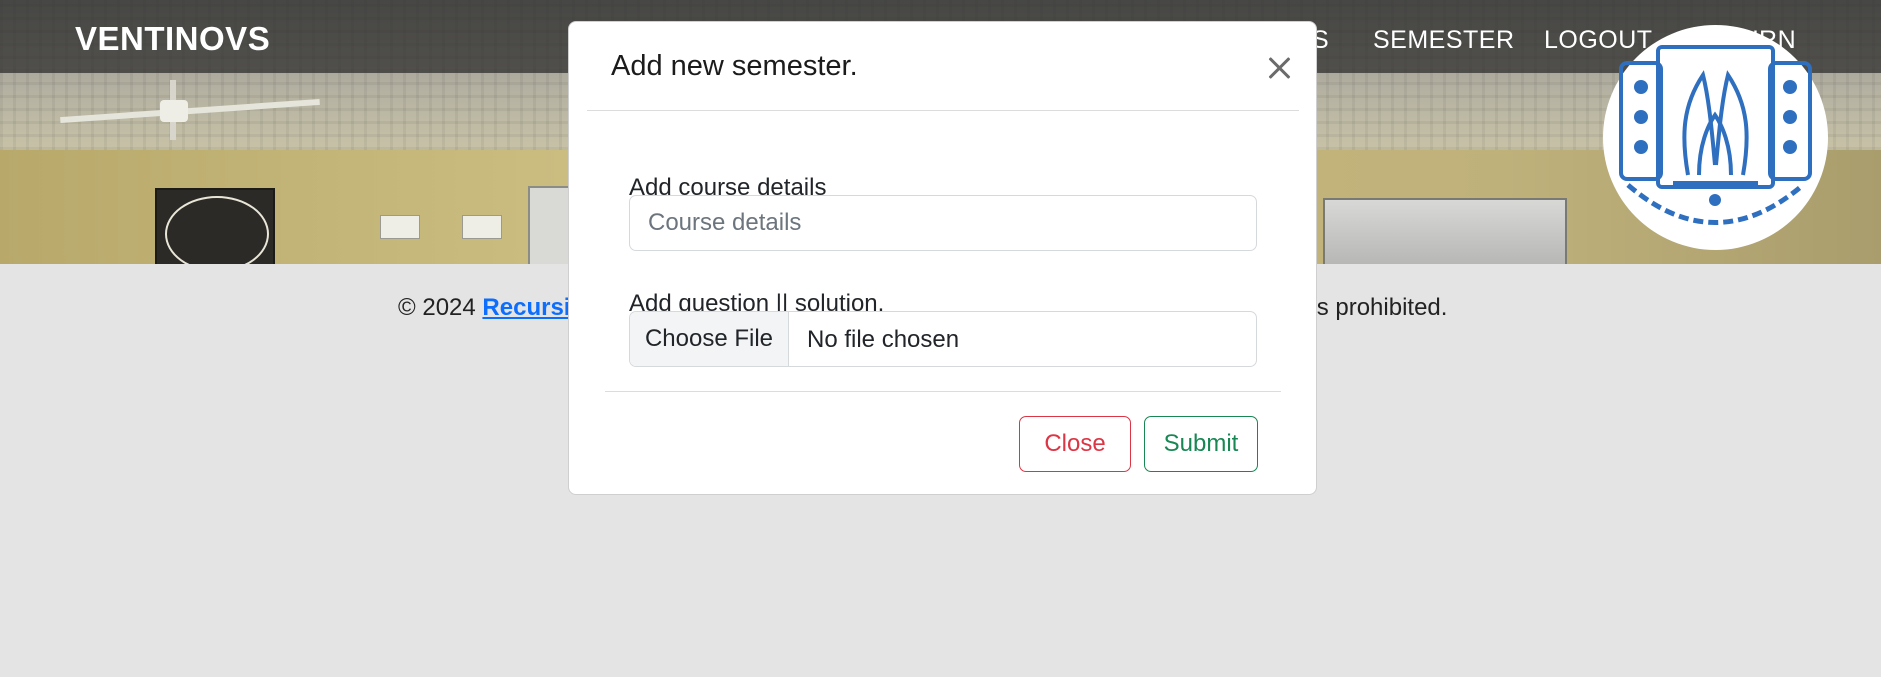 The image size is (1881, 677). I want to click on footer-copyright: © 2024 Recursi, so click(484, 308).